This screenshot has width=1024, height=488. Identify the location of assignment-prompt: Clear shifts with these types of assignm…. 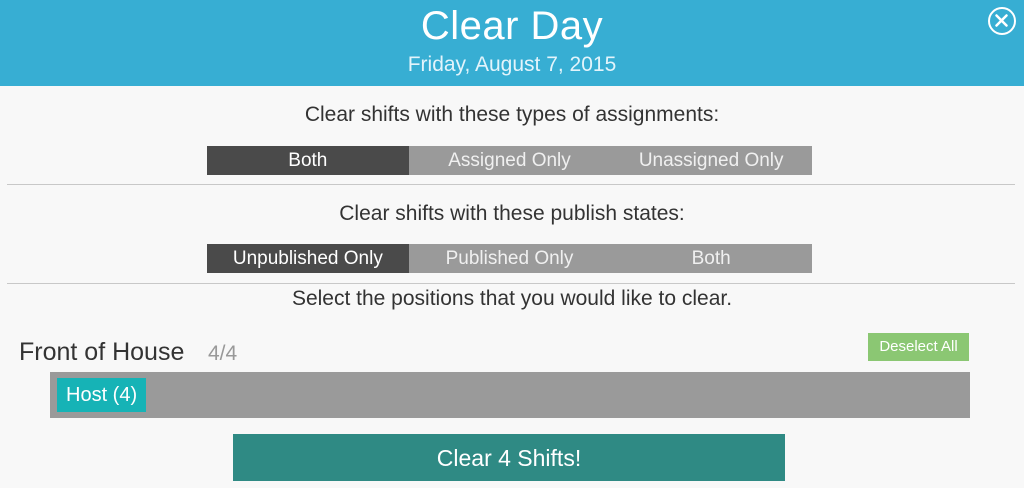
(512, 114).